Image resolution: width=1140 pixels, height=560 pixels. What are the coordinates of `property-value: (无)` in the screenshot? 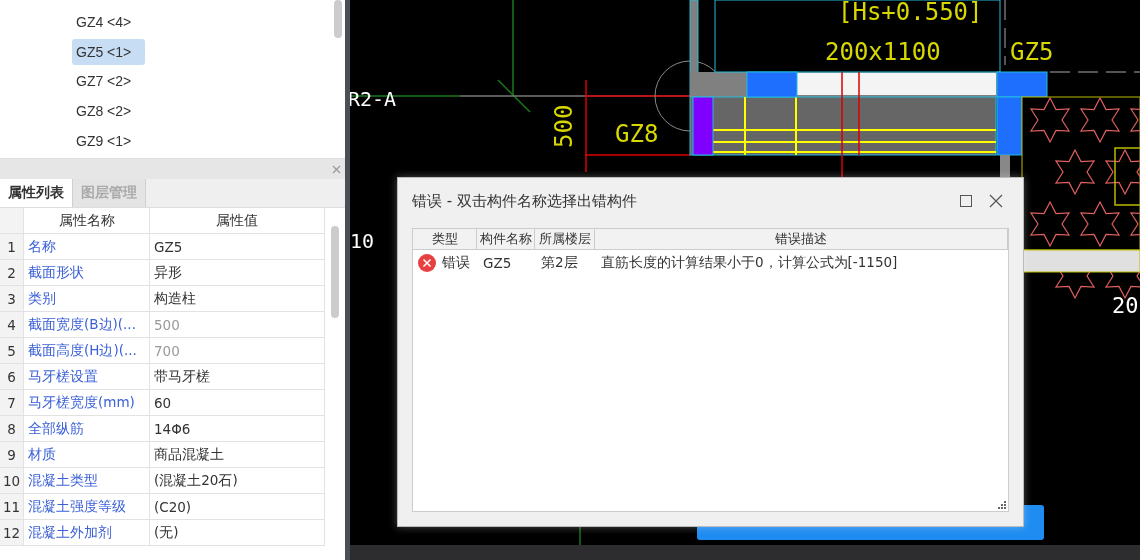 It's located at (237, 533).